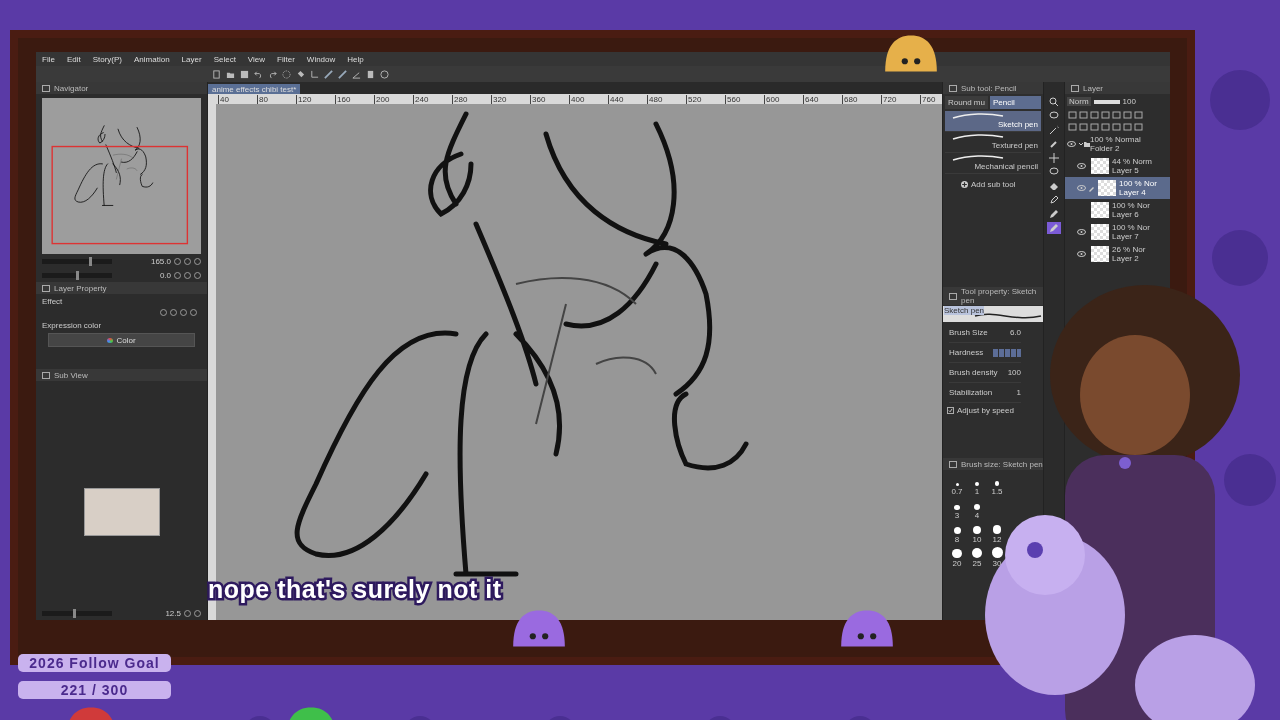 The image size is (1280, 720). Describe the element at coordinates (286, 59) in the screenshot. I see `menu-item: Filter` at that location.